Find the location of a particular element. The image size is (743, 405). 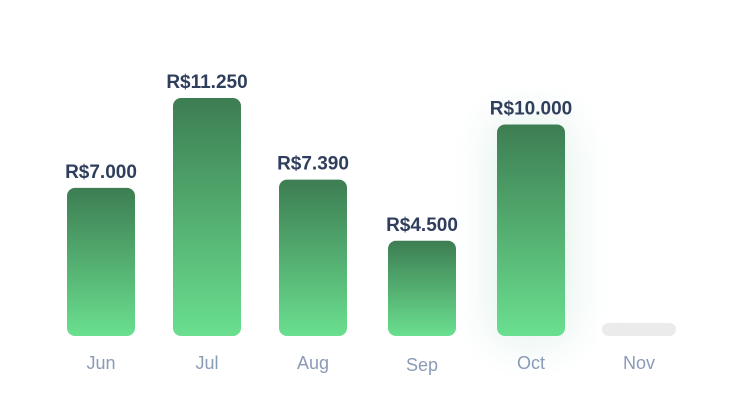

bar-jun is located at coordinates (101, 261).